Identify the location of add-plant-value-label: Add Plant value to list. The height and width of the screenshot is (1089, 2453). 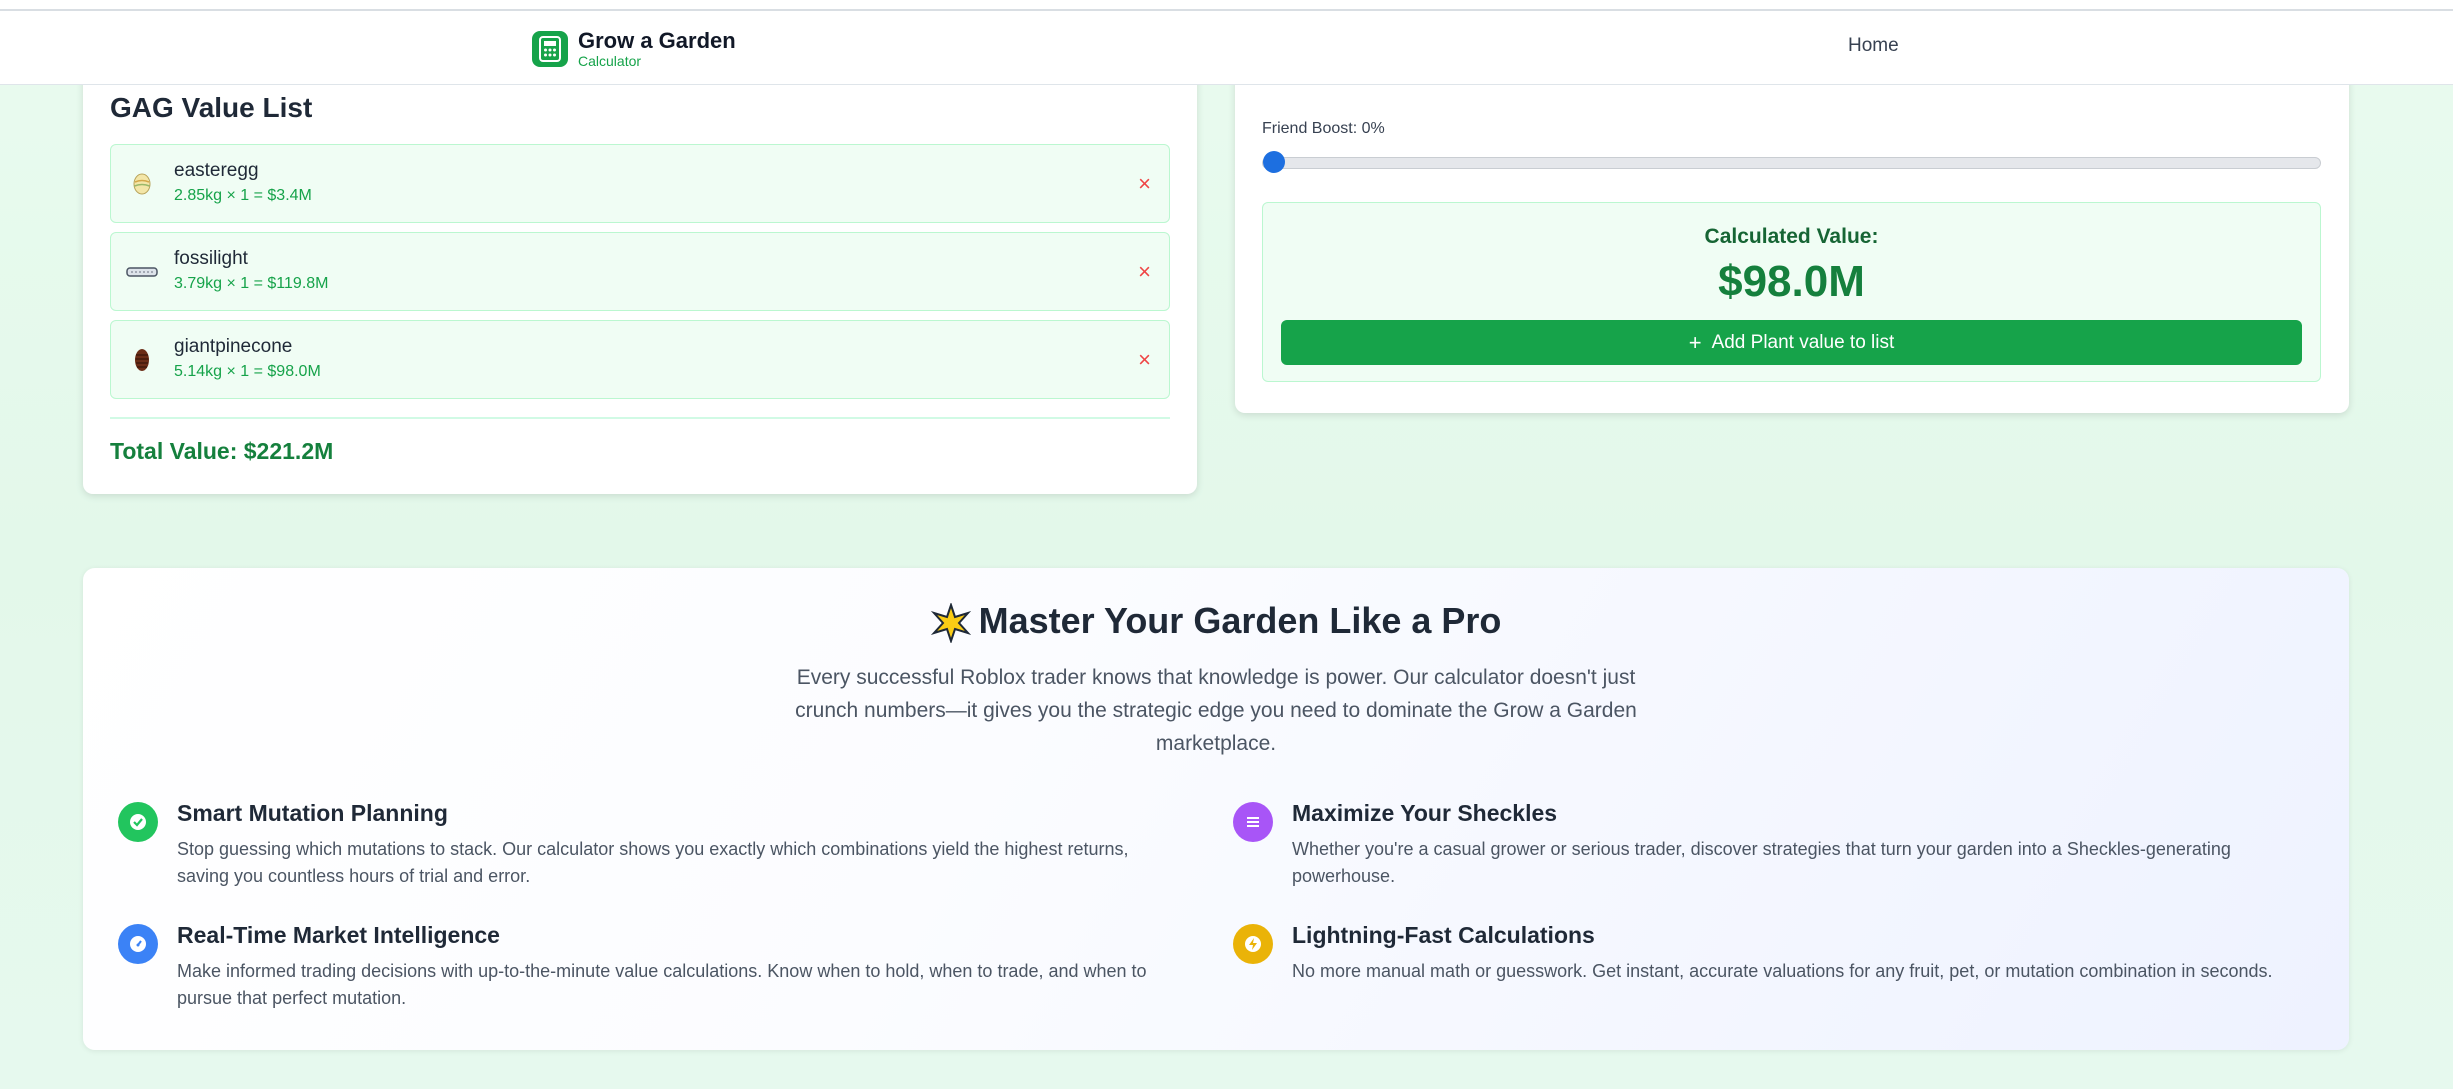
(1803, 342).